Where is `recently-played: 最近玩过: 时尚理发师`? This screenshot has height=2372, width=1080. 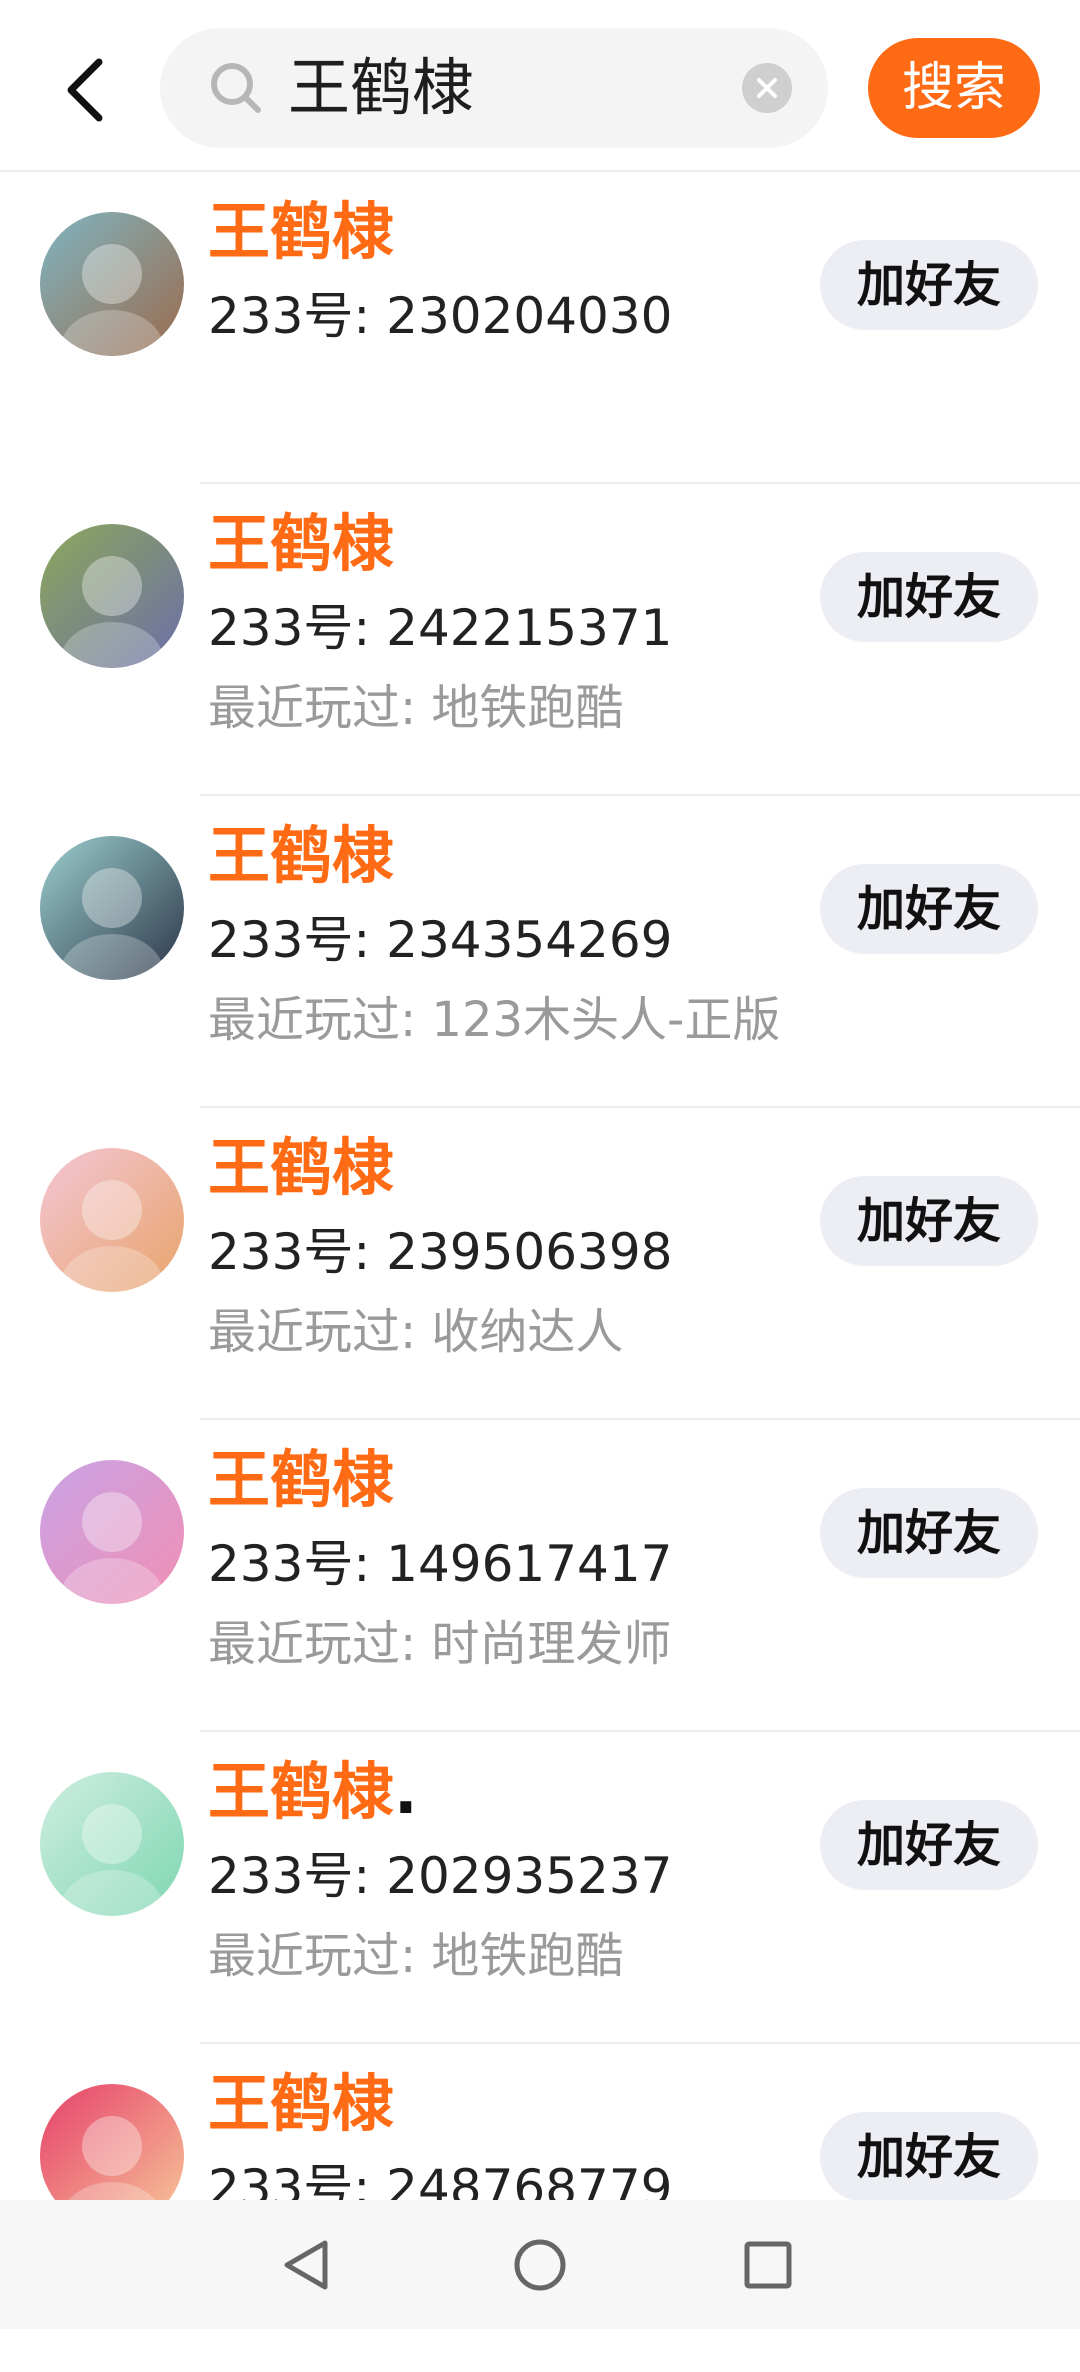
recently-played: 最近玩过: 时尚理发师 is located at coordinates (440, 1644).